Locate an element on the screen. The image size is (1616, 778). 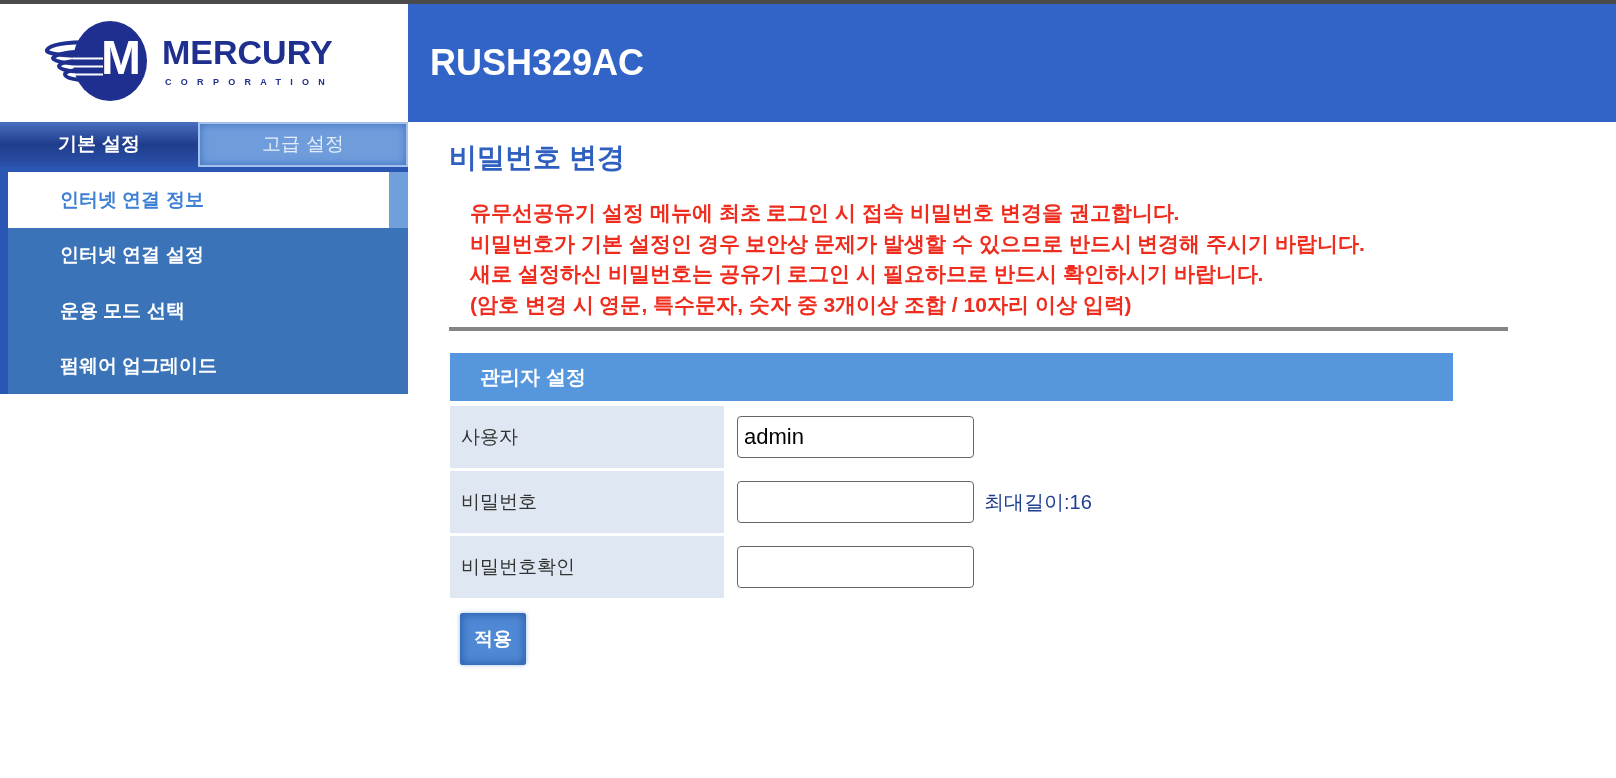
username-field: admin is located at coordinates (855, 437).